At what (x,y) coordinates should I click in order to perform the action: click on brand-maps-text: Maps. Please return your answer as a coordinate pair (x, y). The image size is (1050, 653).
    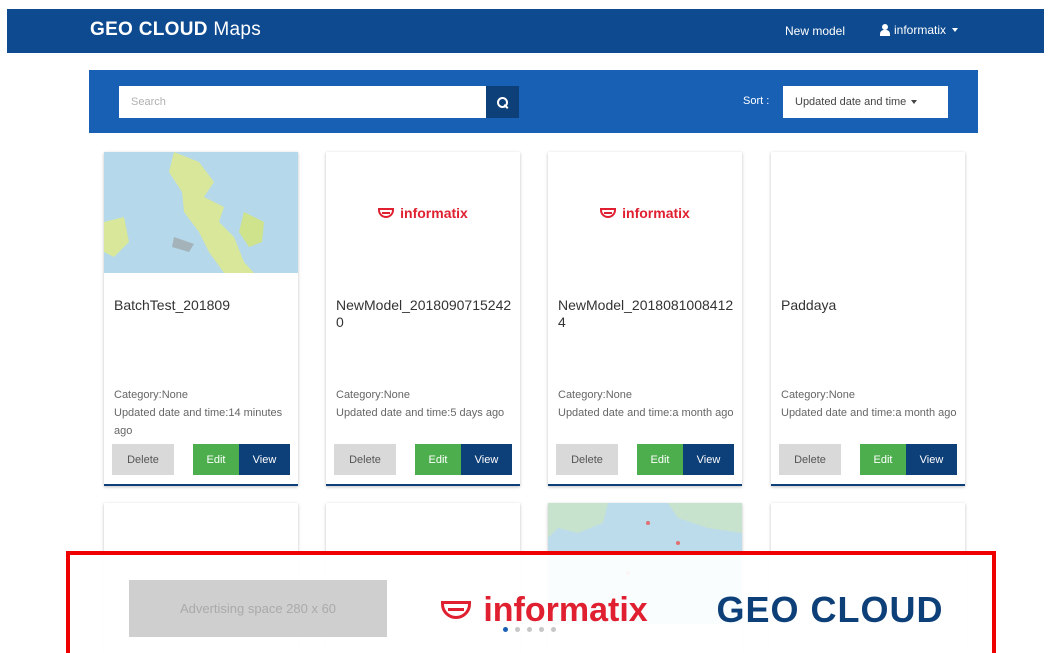
    Looking at the image, I should click on (237, 29).